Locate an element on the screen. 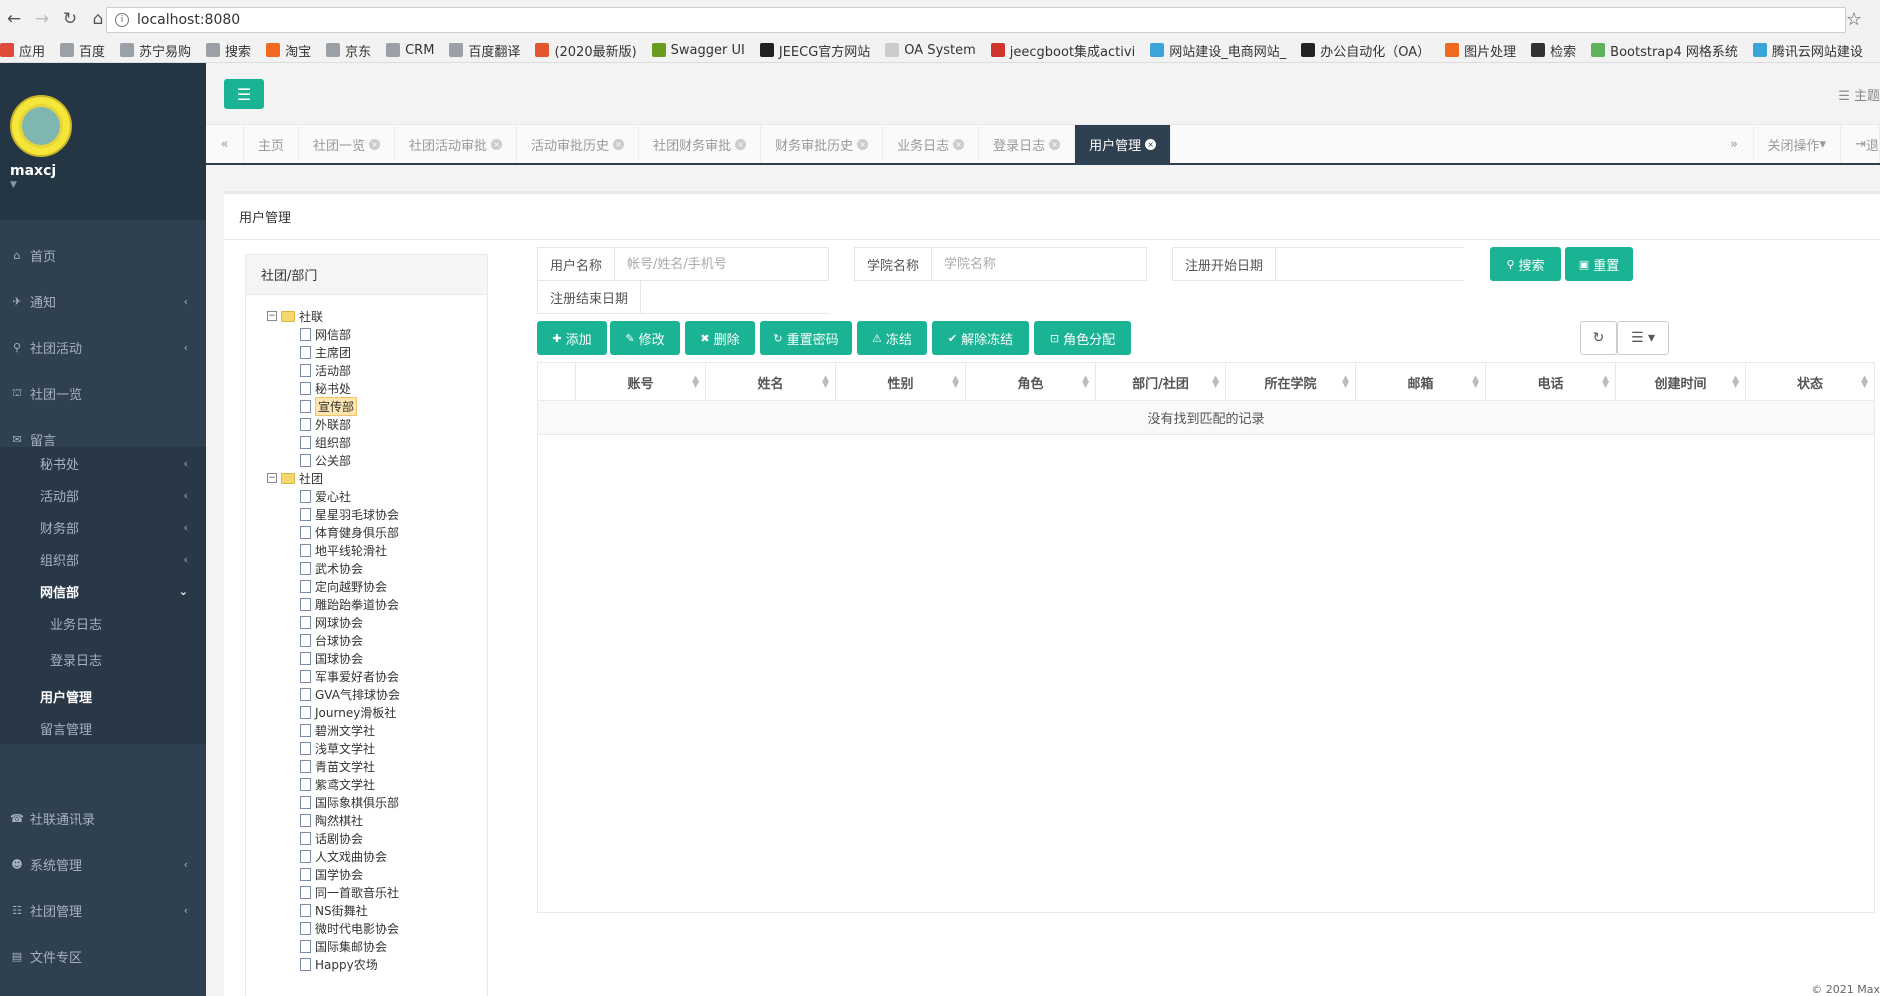 This screenshot has height=996, width=1880. sidebar-item: ⌂ 首页 is located at coordinates (103, 255).